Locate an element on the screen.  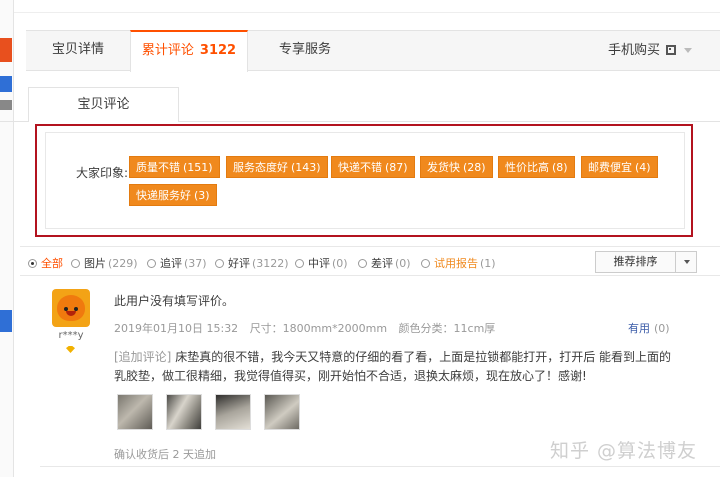
filter-count: (3122) is located at coordinates (270, 263).